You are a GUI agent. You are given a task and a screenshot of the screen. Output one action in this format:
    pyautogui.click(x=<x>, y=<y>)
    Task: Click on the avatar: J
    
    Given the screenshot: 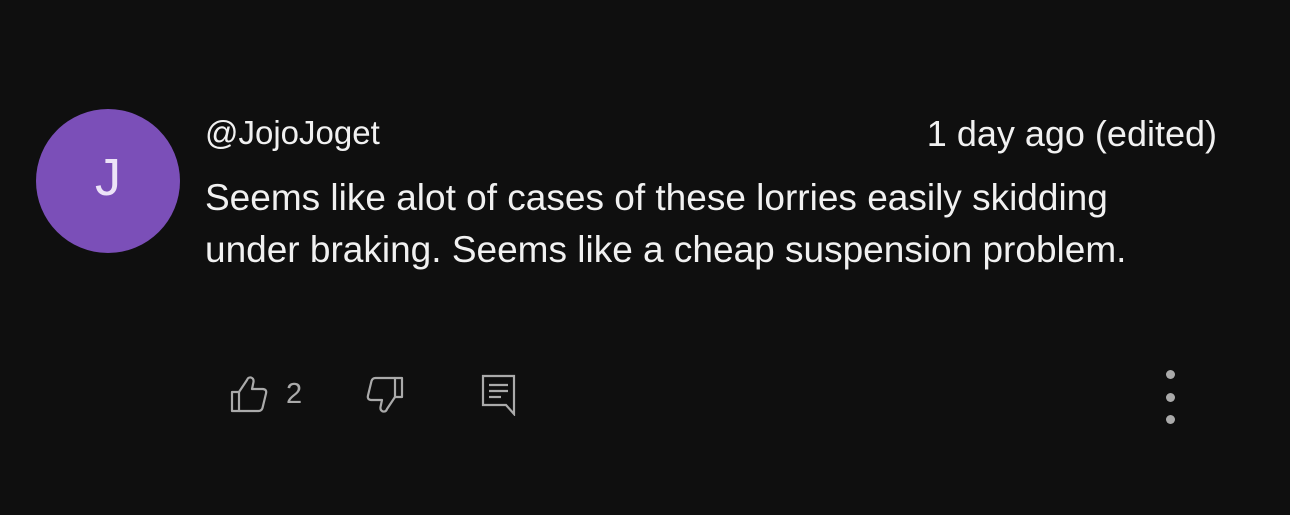 What is the action you would take?
    pyautogui.click(x=108, y=181)
    